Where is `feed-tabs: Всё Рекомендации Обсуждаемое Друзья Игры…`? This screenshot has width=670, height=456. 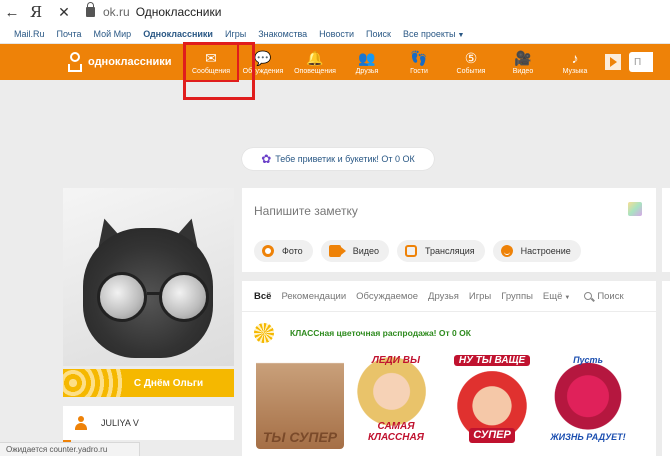
feed-tabs: Всё Рекомендации Обсуждаемое Друзья Игры… is located at coordinates (449, 296).